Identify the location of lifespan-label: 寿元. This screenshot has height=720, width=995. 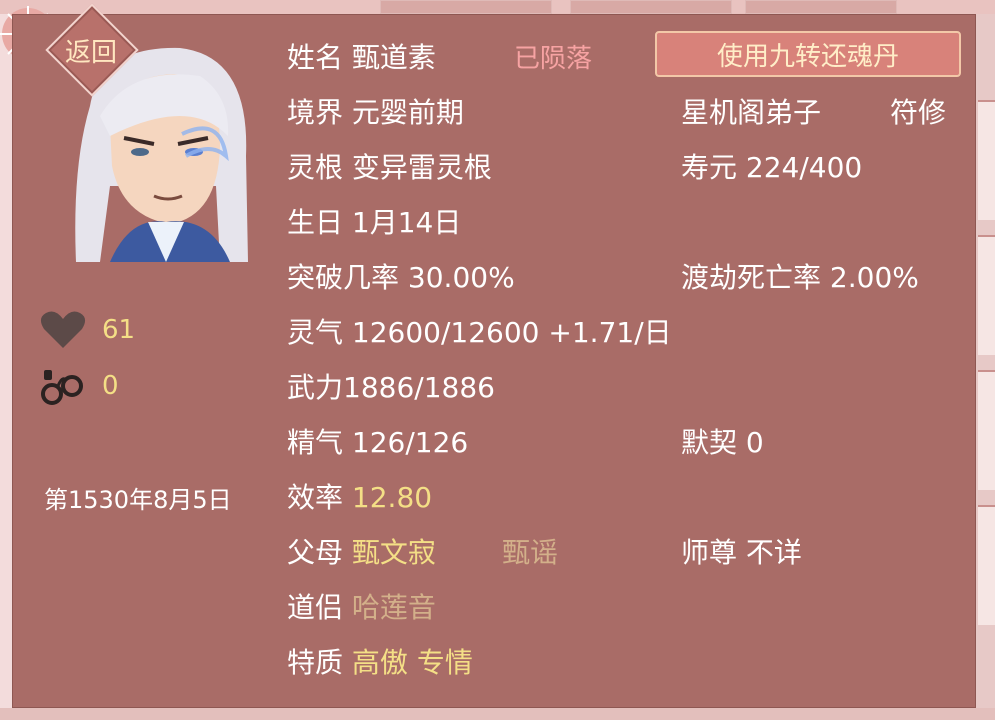
(709, 167).